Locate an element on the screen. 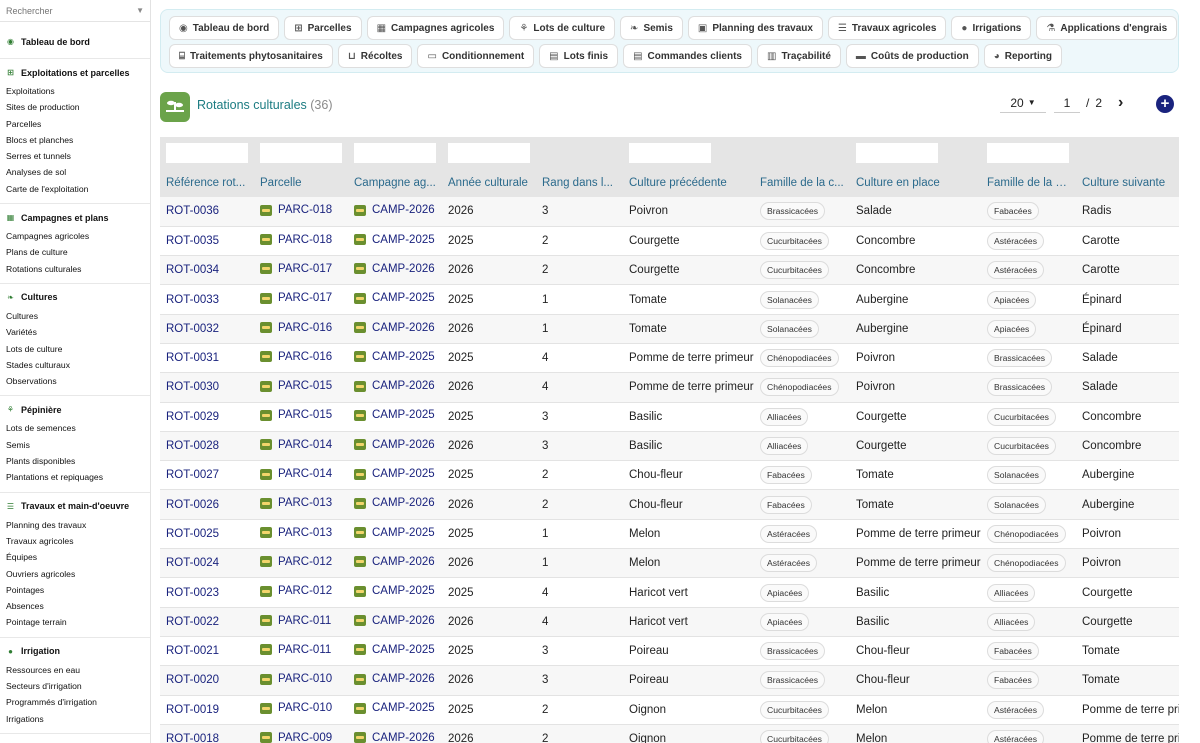 This screenshot has width=1200, height=743. rotation-reference-link: ROT-0033 is located at coordinates (192, 300).